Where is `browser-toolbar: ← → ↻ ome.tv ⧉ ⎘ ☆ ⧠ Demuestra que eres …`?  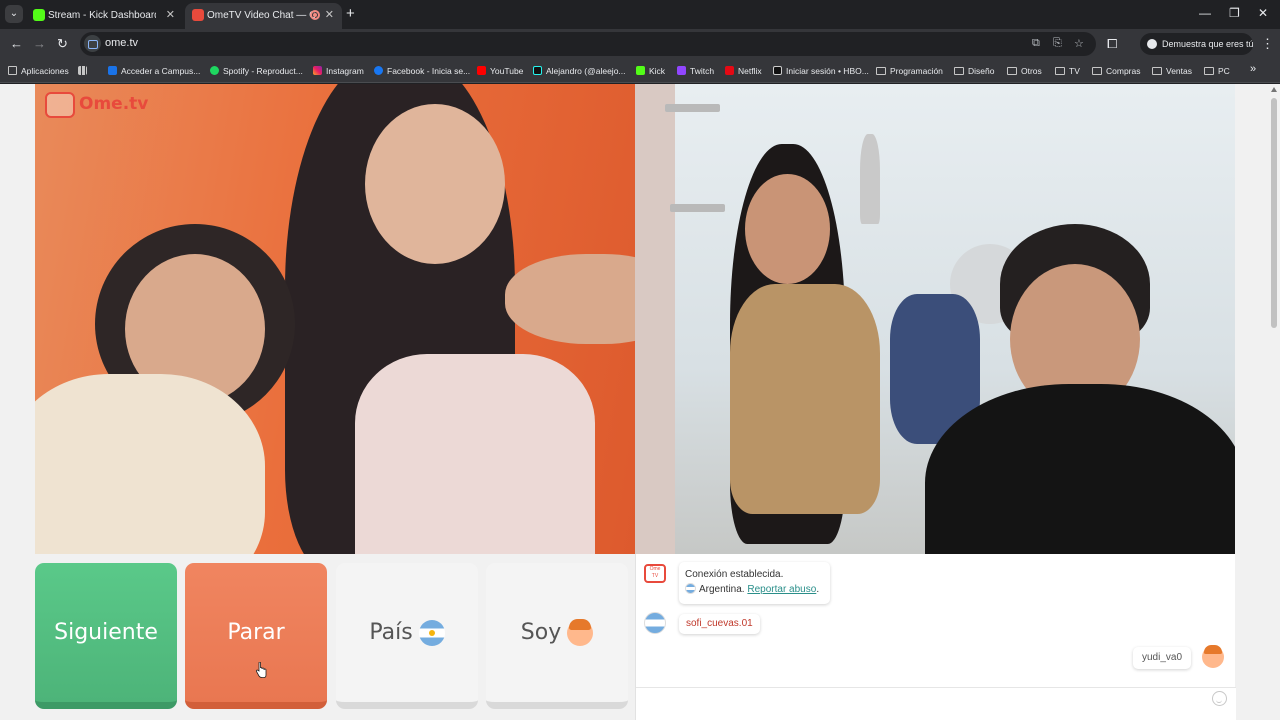
browser-toolbar: ← → ↻ ome.tv ⧉ ⎘ ☆ ⧠ Demuestra que eres … is located at coordinates (640, 44).